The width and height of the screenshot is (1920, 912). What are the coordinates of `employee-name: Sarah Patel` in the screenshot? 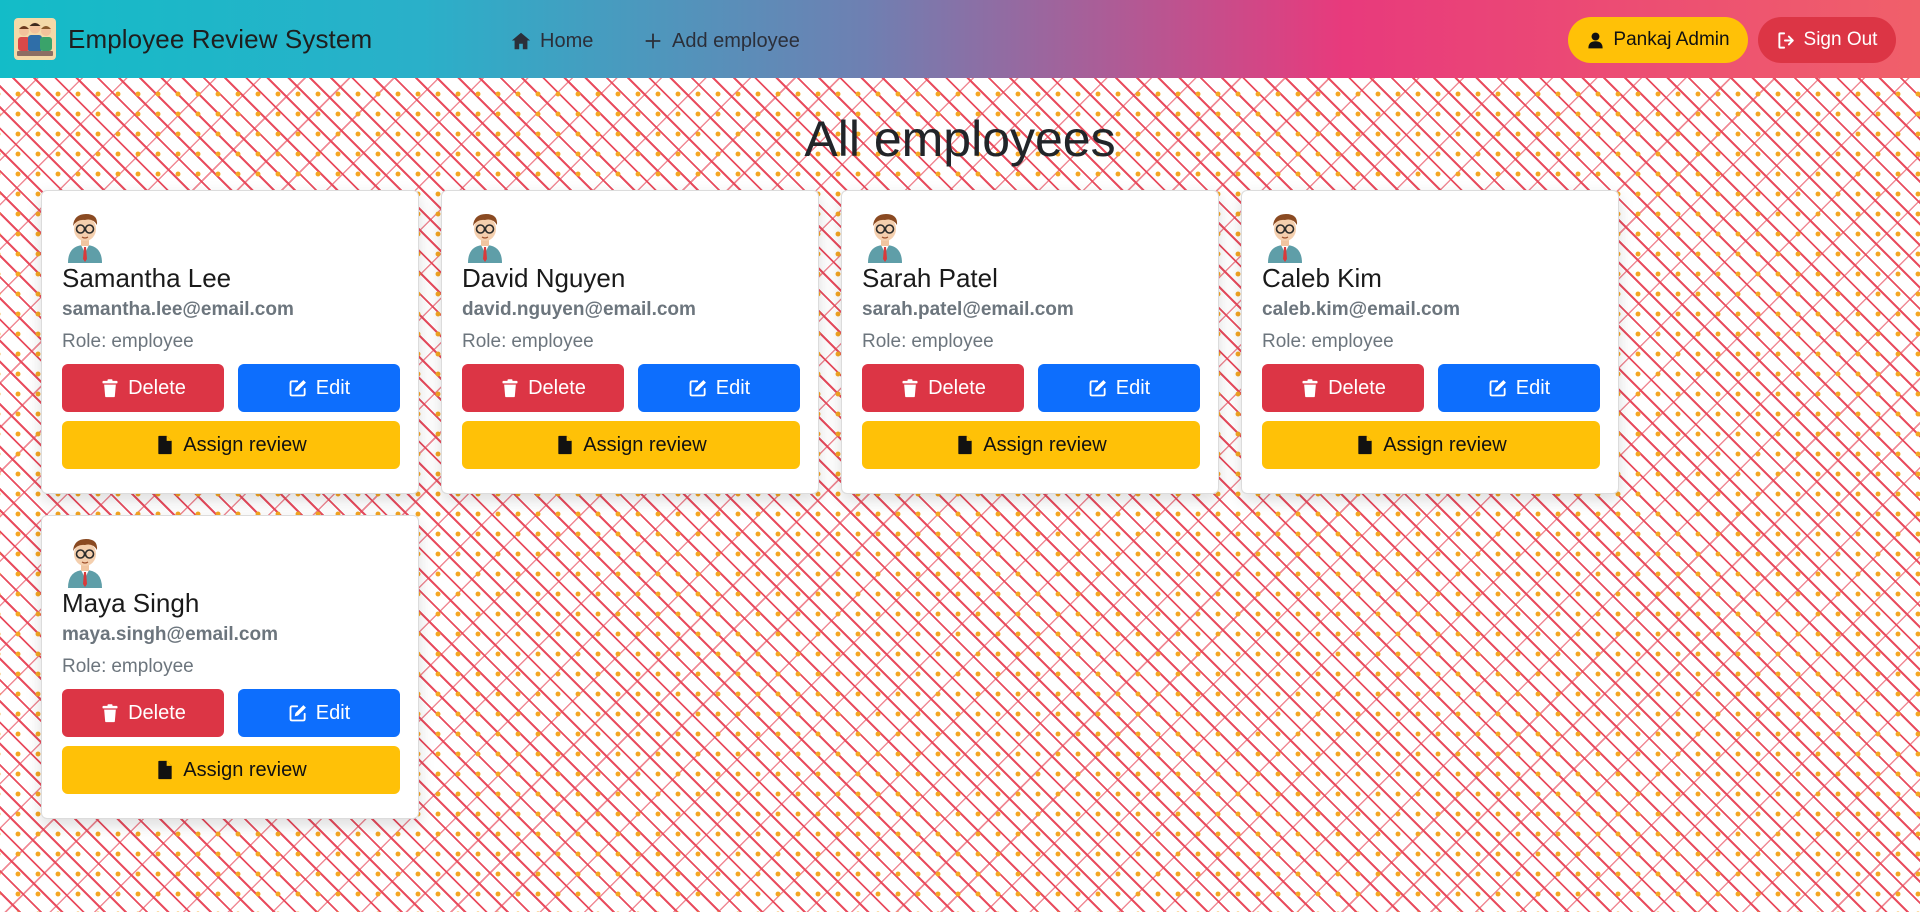 It's located at (930, 278).